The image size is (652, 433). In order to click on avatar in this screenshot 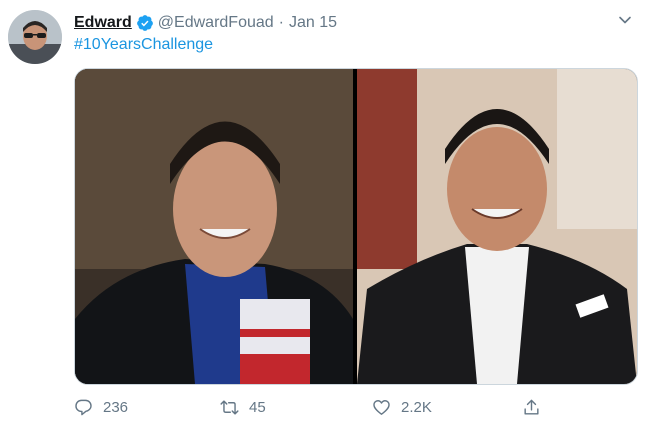, I will do `click(35, 37)`.